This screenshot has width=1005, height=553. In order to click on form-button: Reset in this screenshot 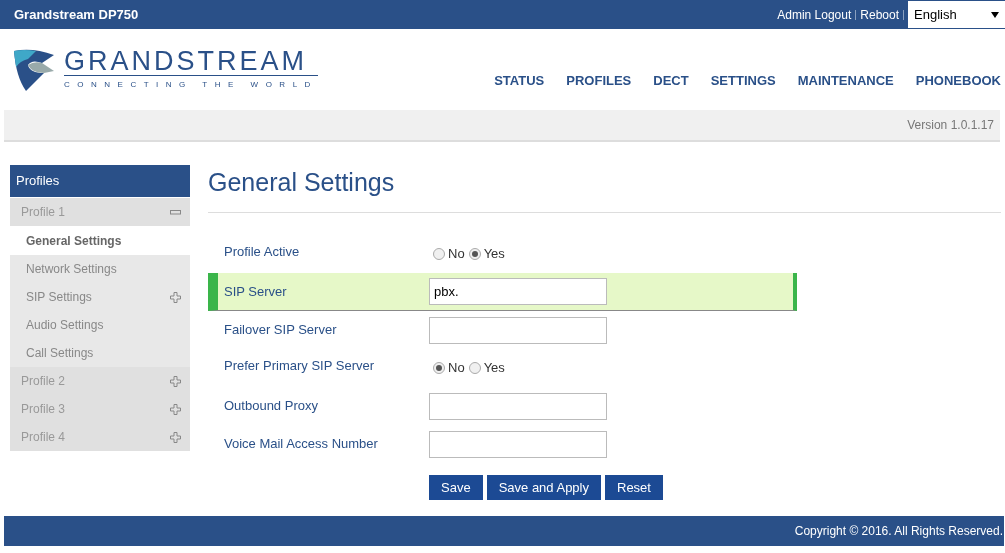, I will do `click(634, 487)`.